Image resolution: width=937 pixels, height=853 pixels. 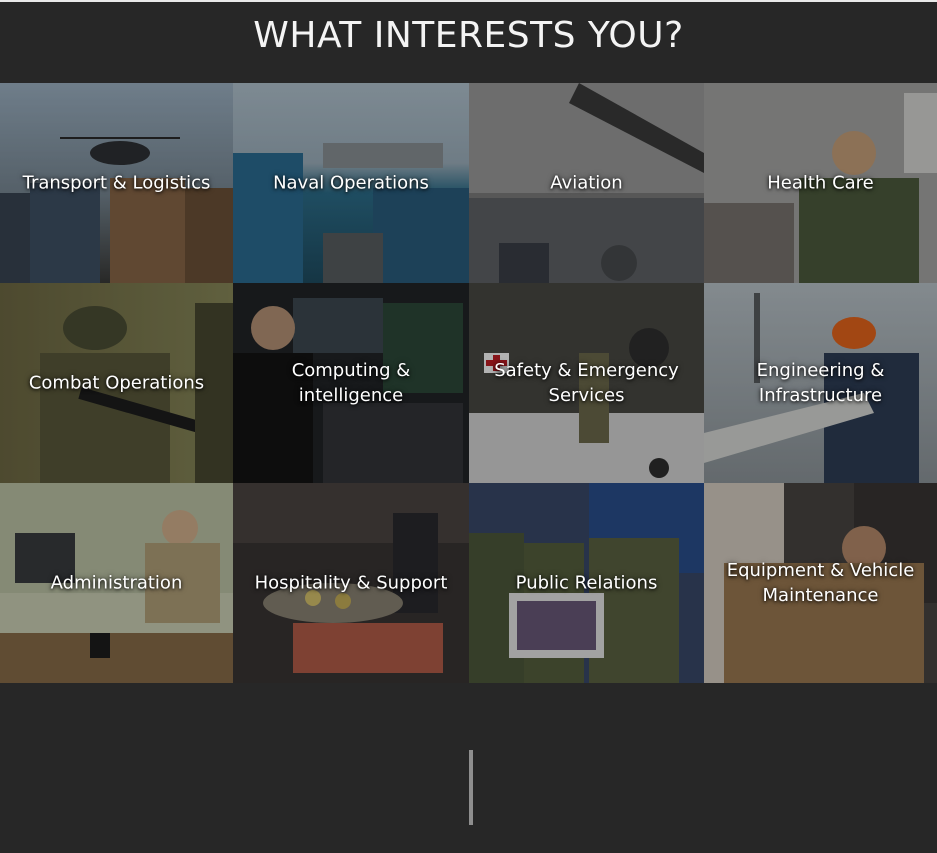 I want to click on tile-label: Engineering & Infrastructure, so click(x=820, y=383).